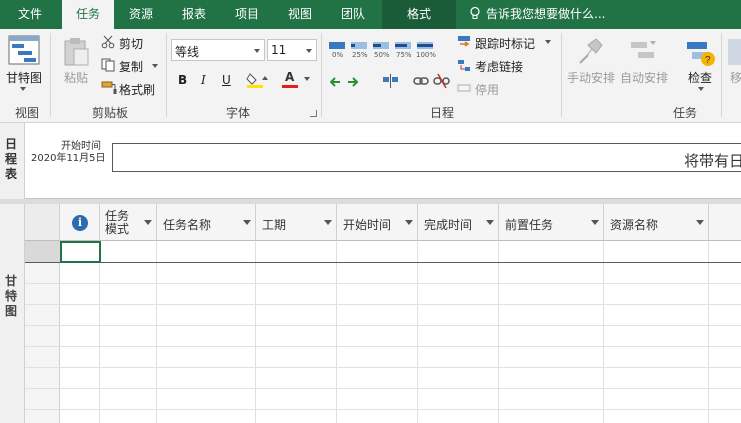 The width and height of the screenshot is (741, 423). What do you see at coordinates (684, 113) in the screenshot?
I see `group-label-tasks: 任务` at bounding box center [684, 113].